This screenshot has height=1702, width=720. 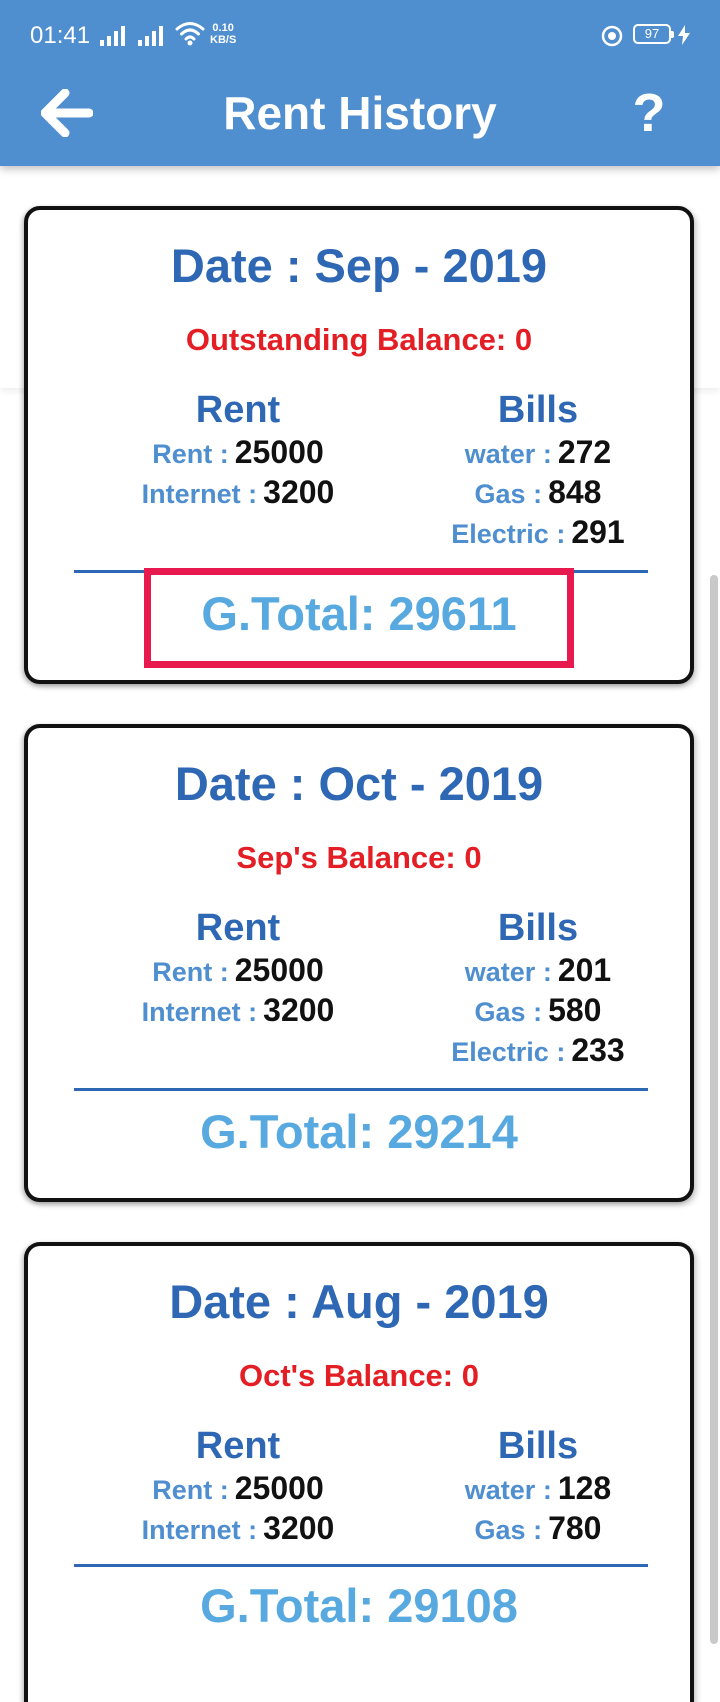 I want to click on page-title: Rent History, so click(x=360, y=113).